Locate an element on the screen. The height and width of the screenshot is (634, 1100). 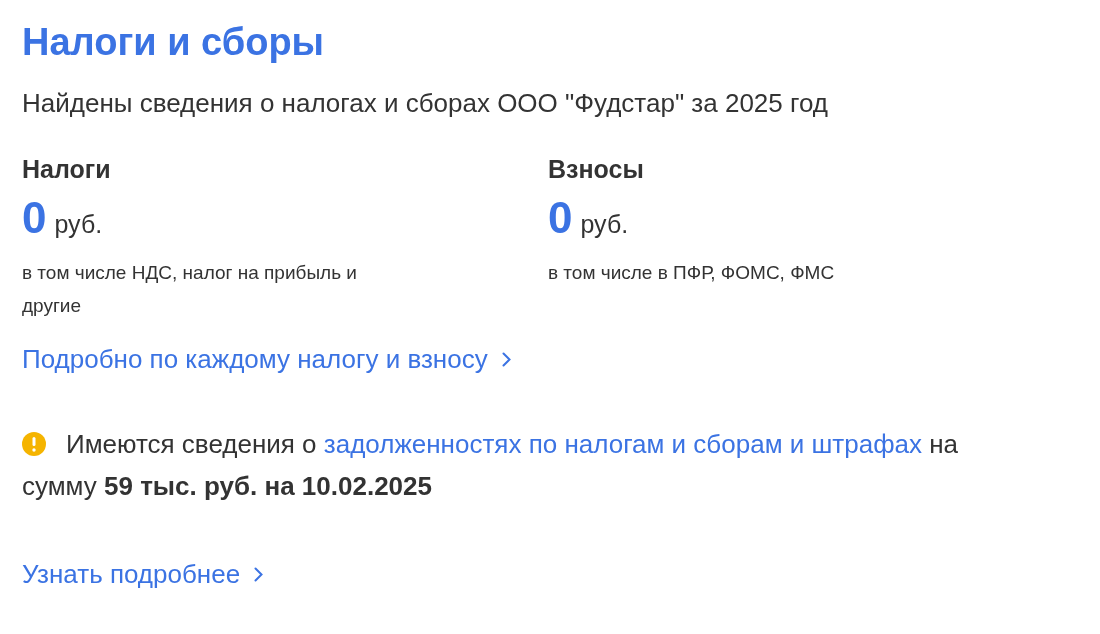
more-link: Узнать подробнее is located at coordinates (143, 574).